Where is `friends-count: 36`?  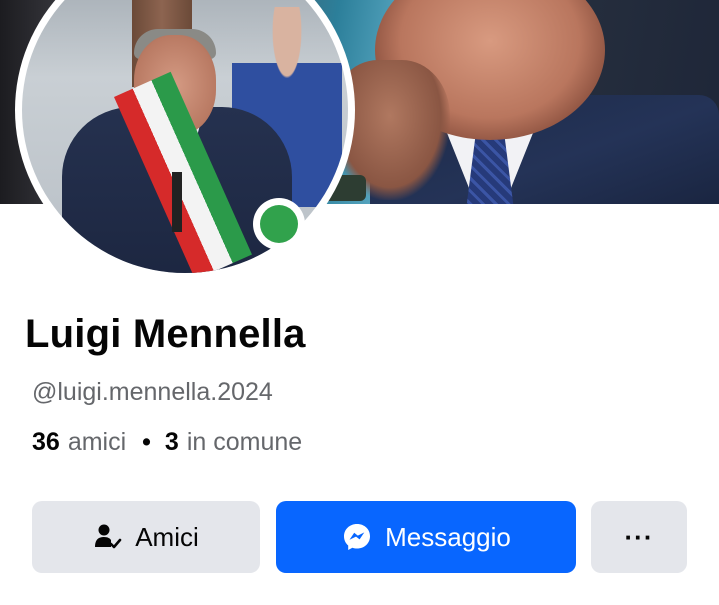
friends-count: 36 is located at coordinates (46, 442).